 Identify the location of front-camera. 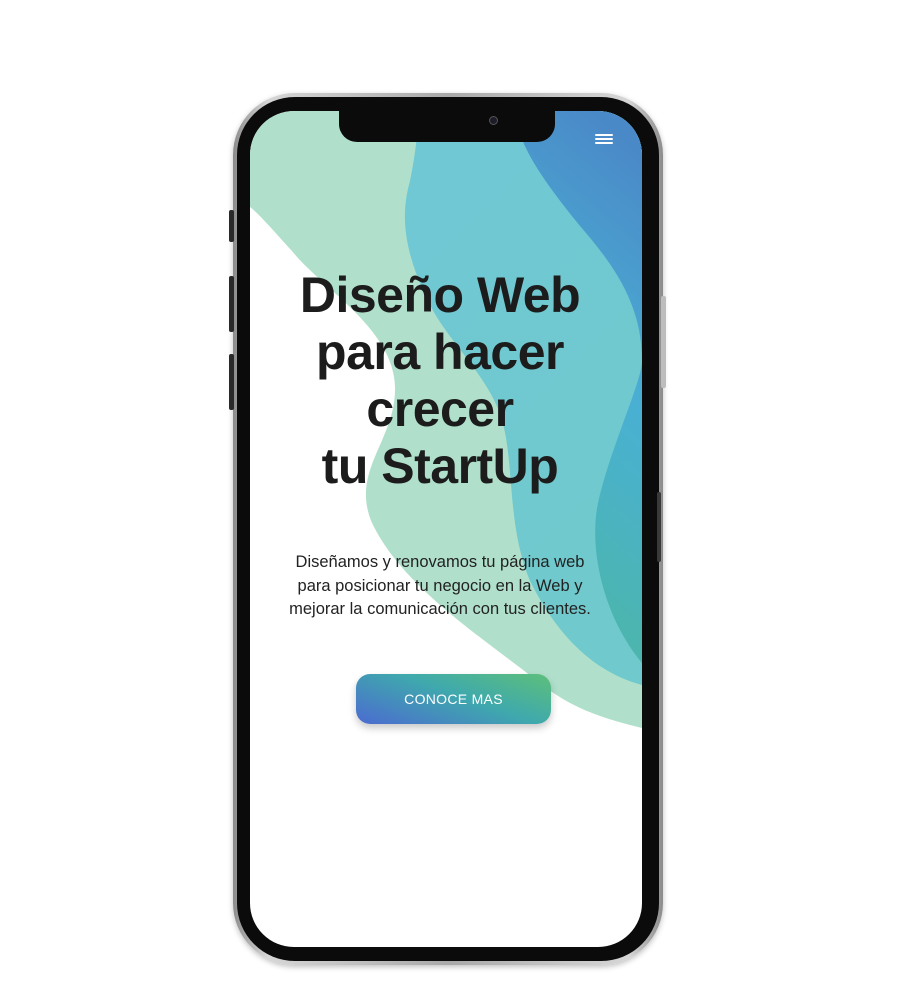
(493, 120).